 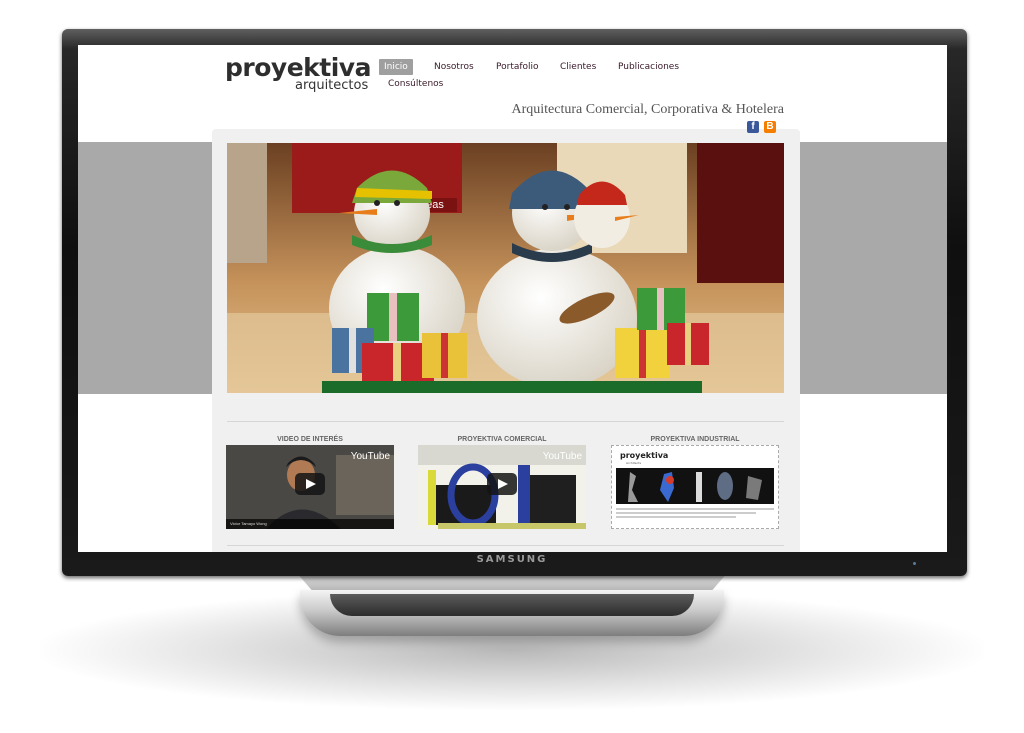 I want to click on video-title-industrial: PROYEKTIVA INDUSTRIAL, so click(x=695, y=439).